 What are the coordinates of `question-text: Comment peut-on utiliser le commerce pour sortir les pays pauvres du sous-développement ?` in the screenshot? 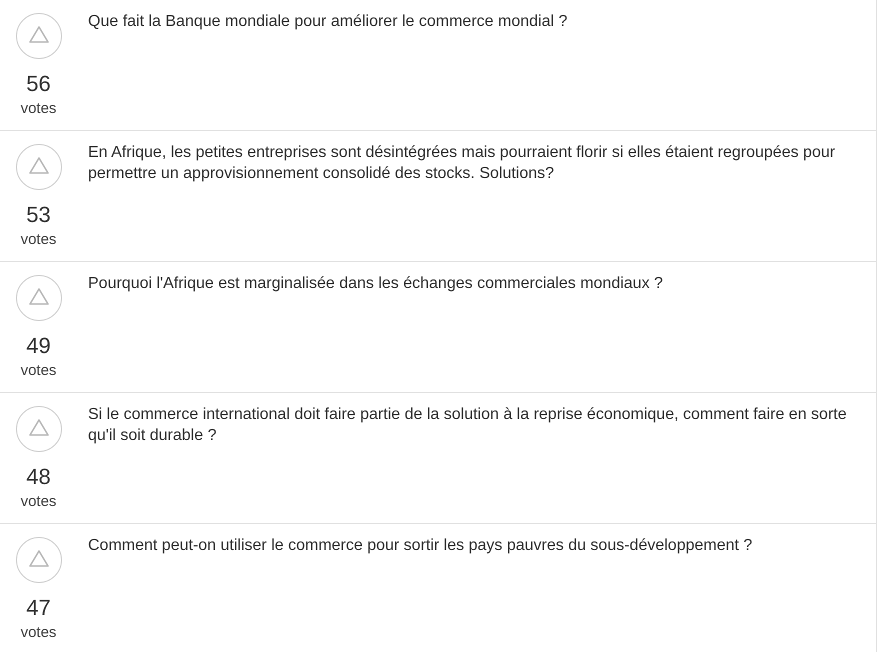 It's located at (421, 546).